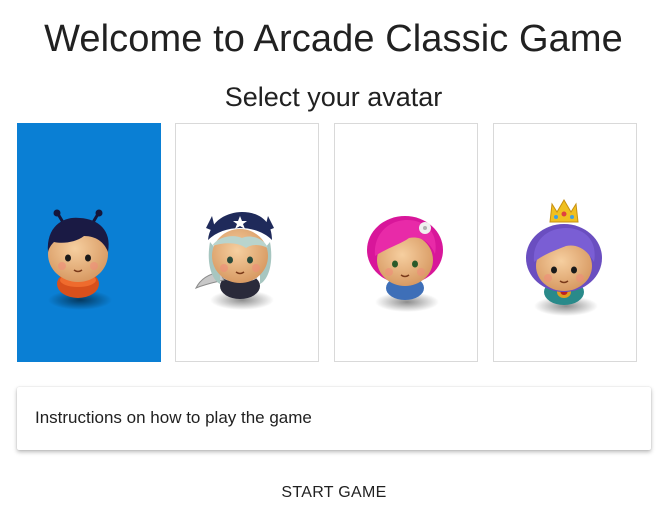 Image resolution: width=667 pixels, height=520 pixels. Describe the element at coordinates (564, 257) in the screenshot. I see `princess-avatar-icon` at that location.